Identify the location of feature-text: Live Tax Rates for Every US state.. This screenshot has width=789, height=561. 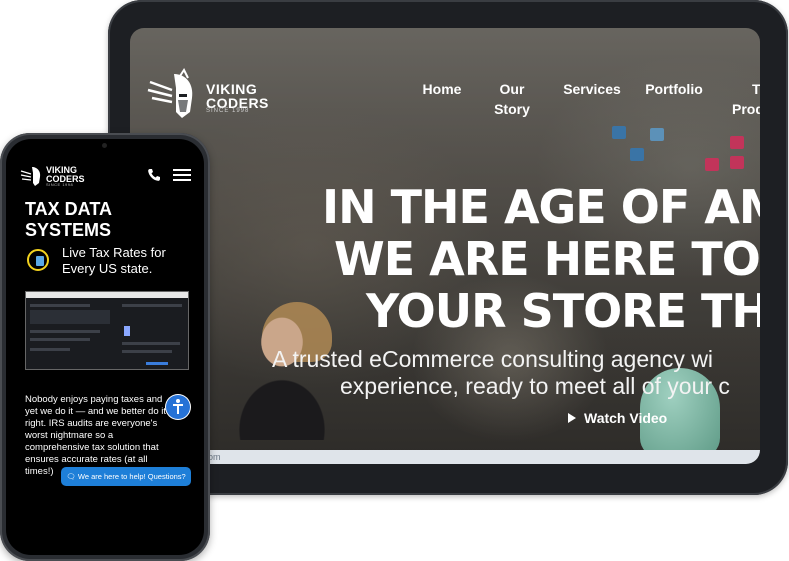
(114, 261).